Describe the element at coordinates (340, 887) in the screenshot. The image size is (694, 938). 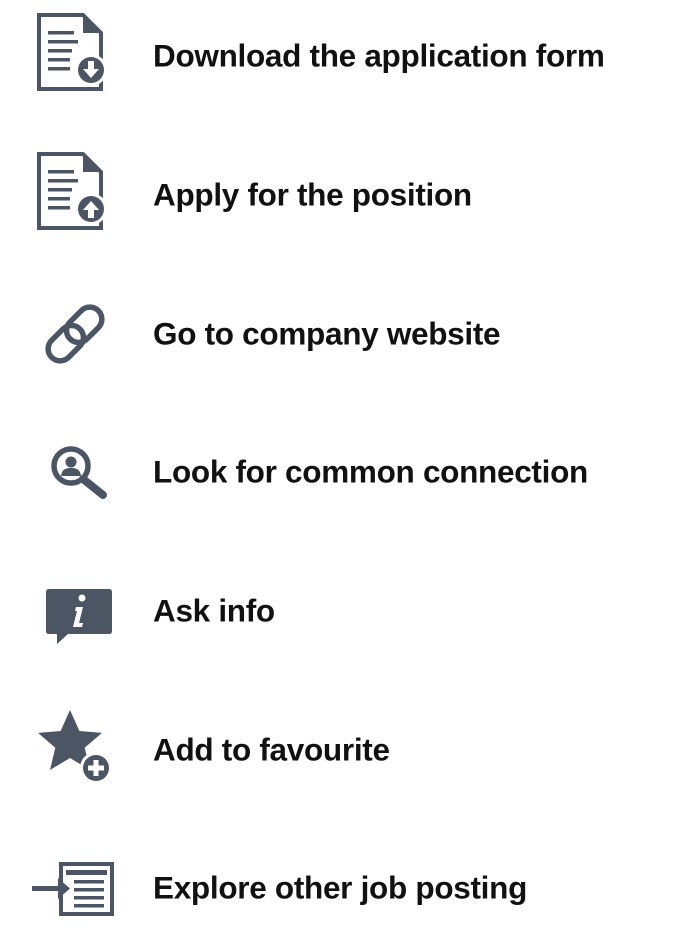
I see `action-label: Explore other job posting` at that location.